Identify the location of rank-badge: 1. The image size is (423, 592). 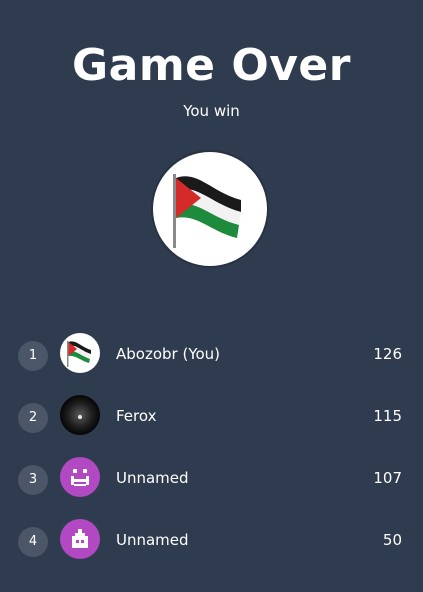
(33, 356).